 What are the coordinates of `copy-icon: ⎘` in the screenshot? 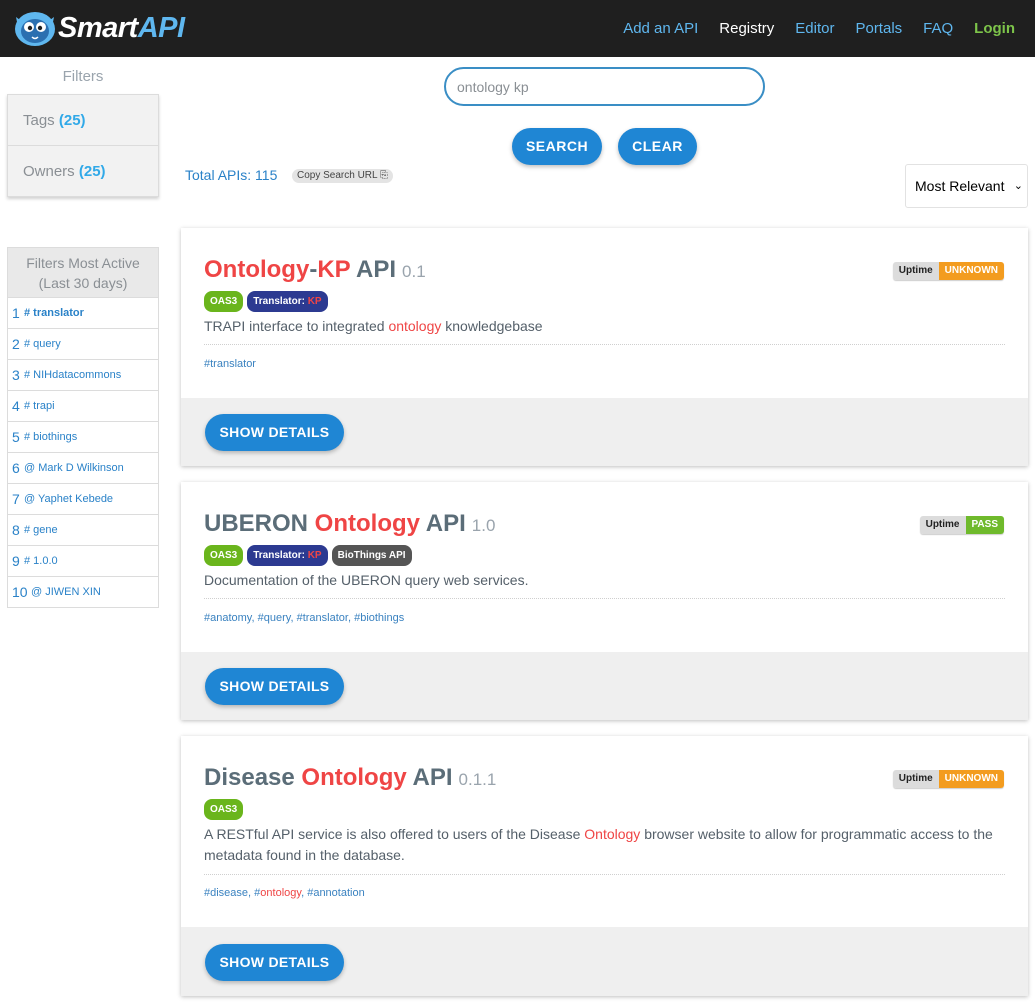 It's located at (384, 175).